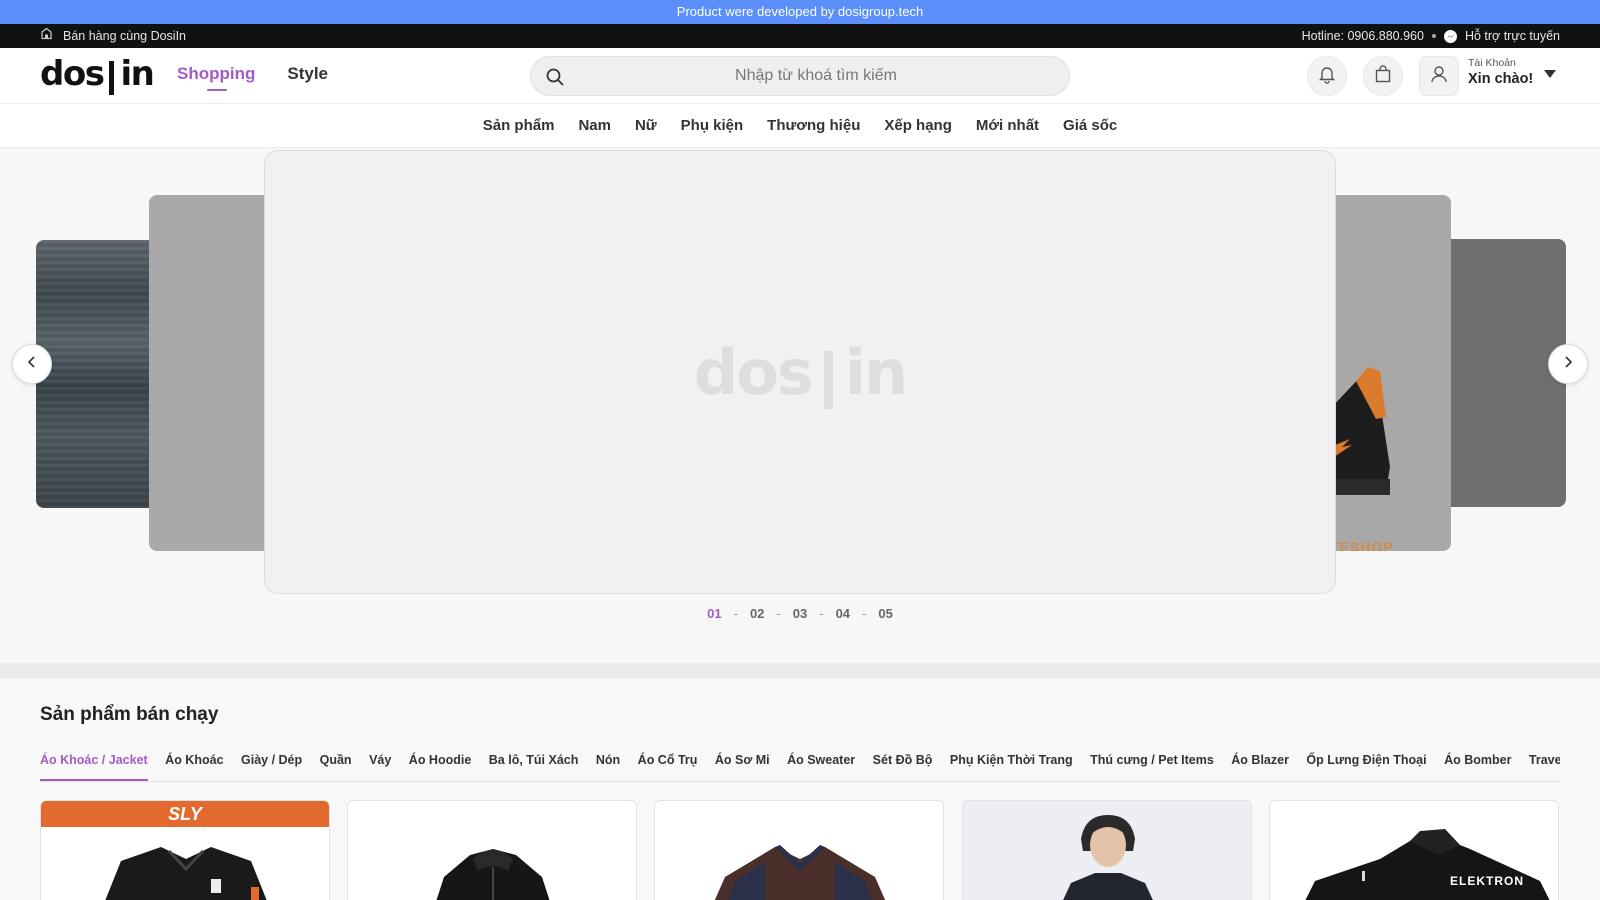 The width and height of the screenshot is (1600, 900). I want to click on tab-coat: Áo Khoác, so click(194, 760).